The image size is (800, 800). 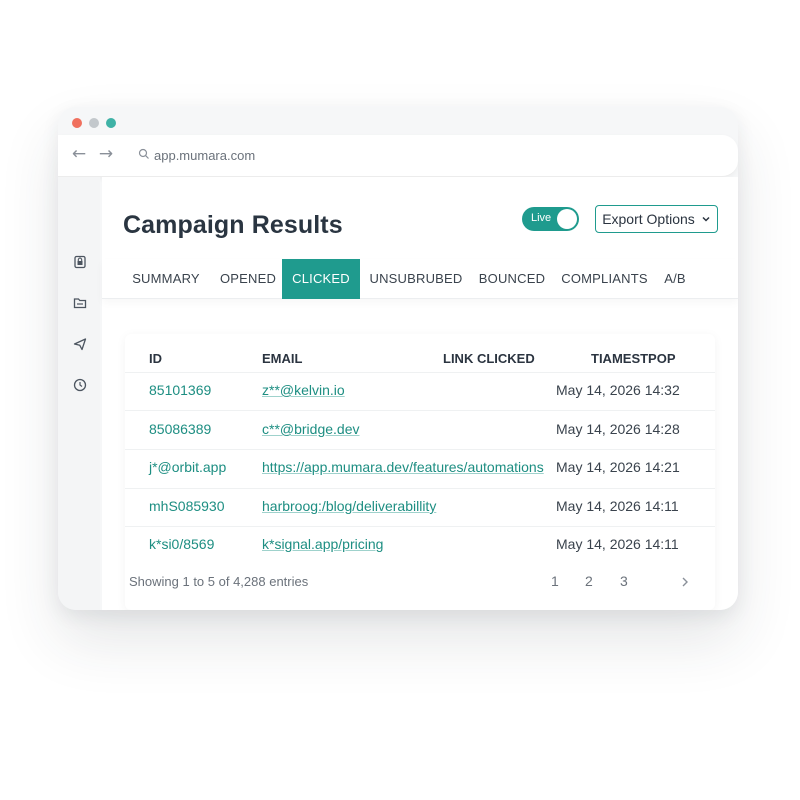 What do you see at coordinates (541, 218) in the screenshot?
I see `live-toggle-label: Live` at bounding box center [541, 218].